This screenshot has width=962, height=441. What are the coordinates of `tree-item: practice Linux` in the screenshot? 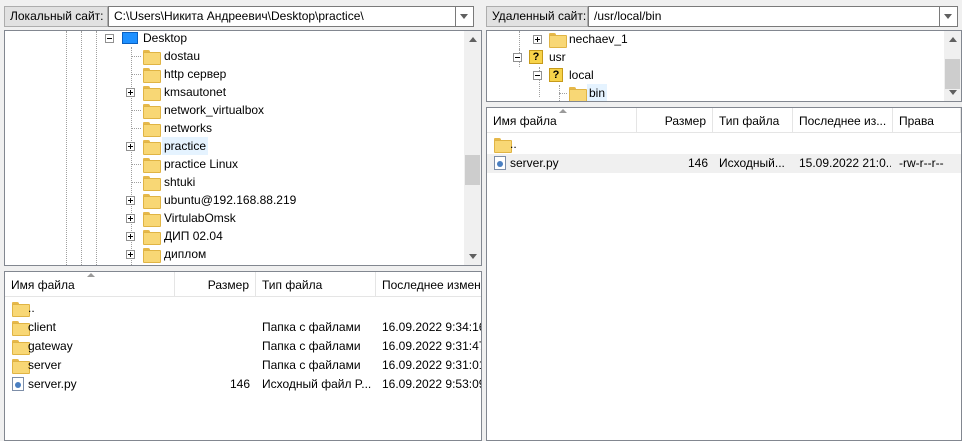 It's located at (235, 164).